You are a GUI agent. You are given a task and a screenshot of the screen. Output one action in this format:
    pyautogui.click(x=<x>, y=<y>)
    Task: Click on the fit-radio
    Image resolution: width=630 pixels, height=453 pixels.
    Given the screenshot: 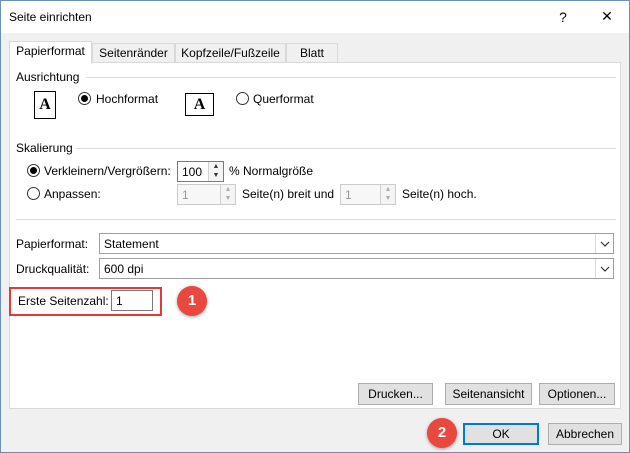 What is the action you would take?
    pyautogui.click(x=33, y=193)
    